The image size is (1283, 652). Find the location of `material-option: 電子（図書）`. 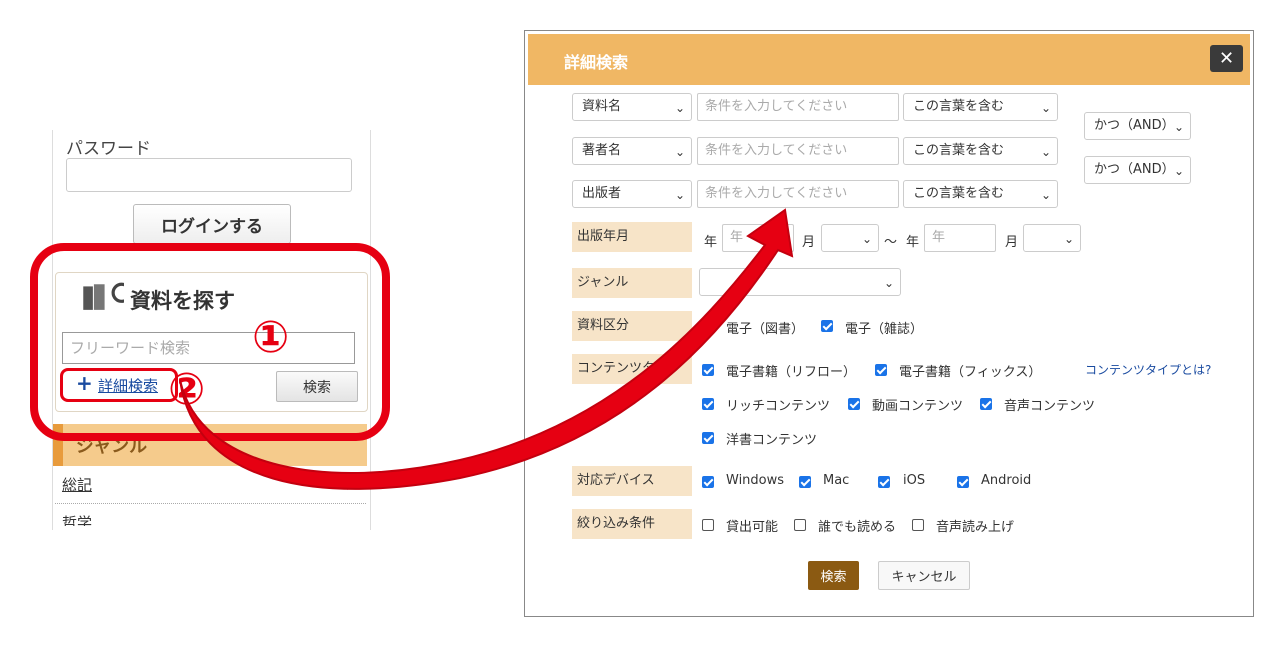

material-option: 電子（図書） is located at coordinates (765, 329).